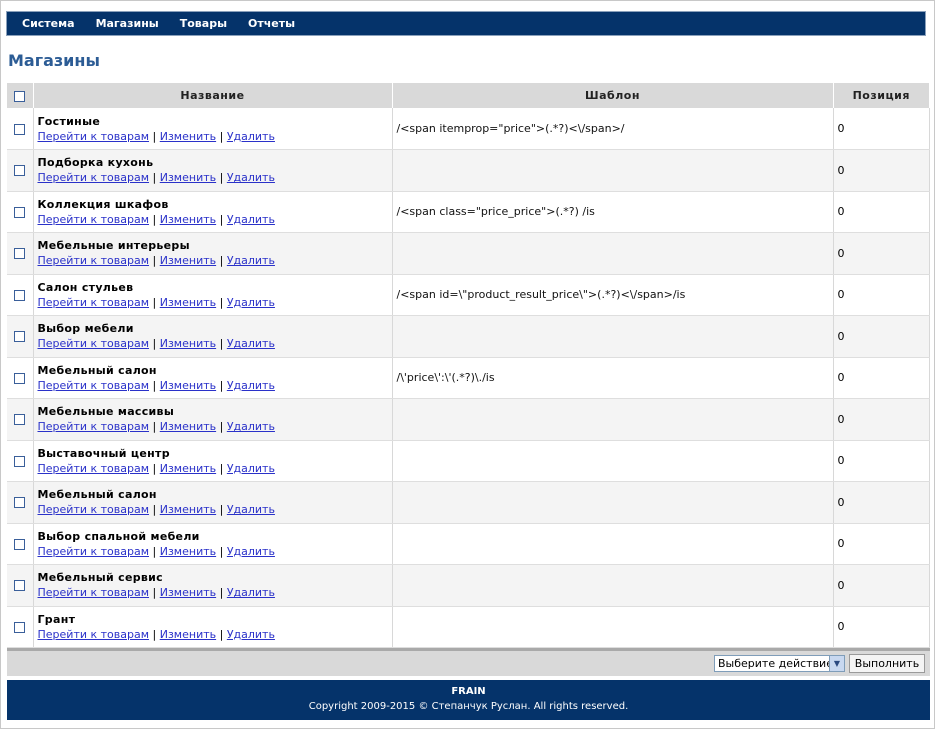 The image size is (935, 729). What do you see at coordinates (203, 23) in the screenshot?
I see `nav-item-products: Товары` at bounding box center [203, 23].